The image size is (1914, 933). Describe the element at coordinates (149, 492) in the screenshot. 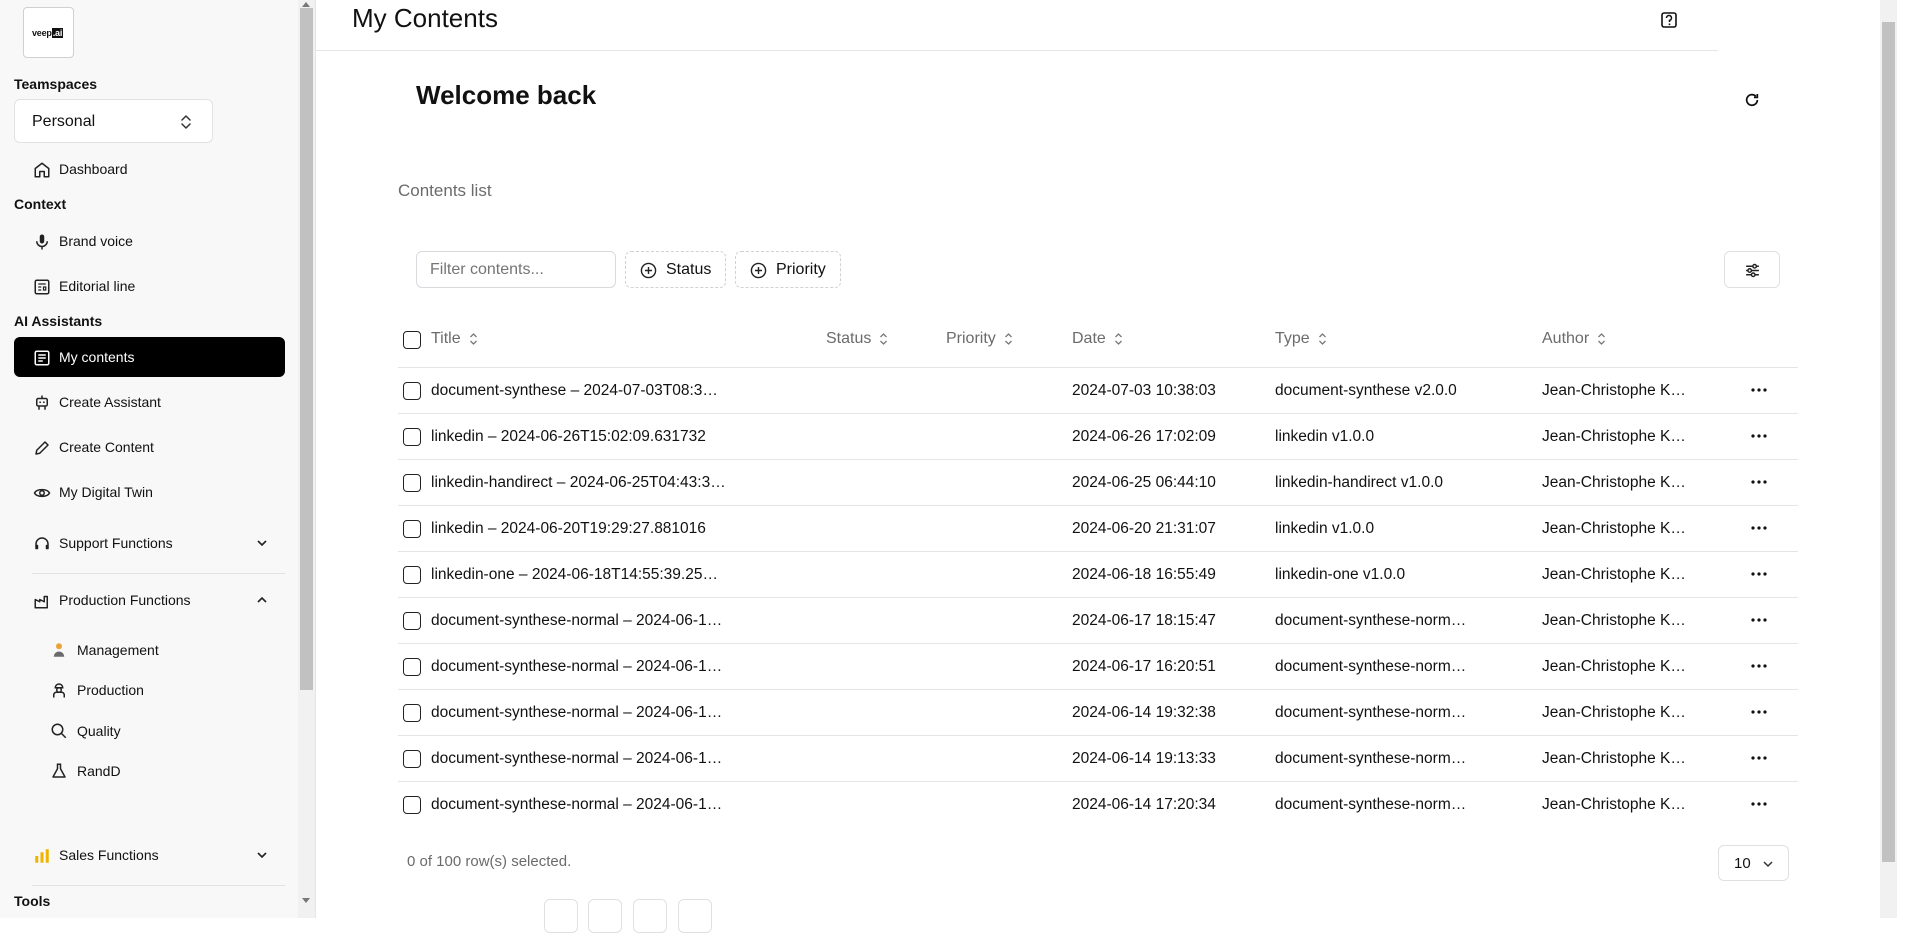

I see `nav-digital-twin: My Digital Twin` at that location.